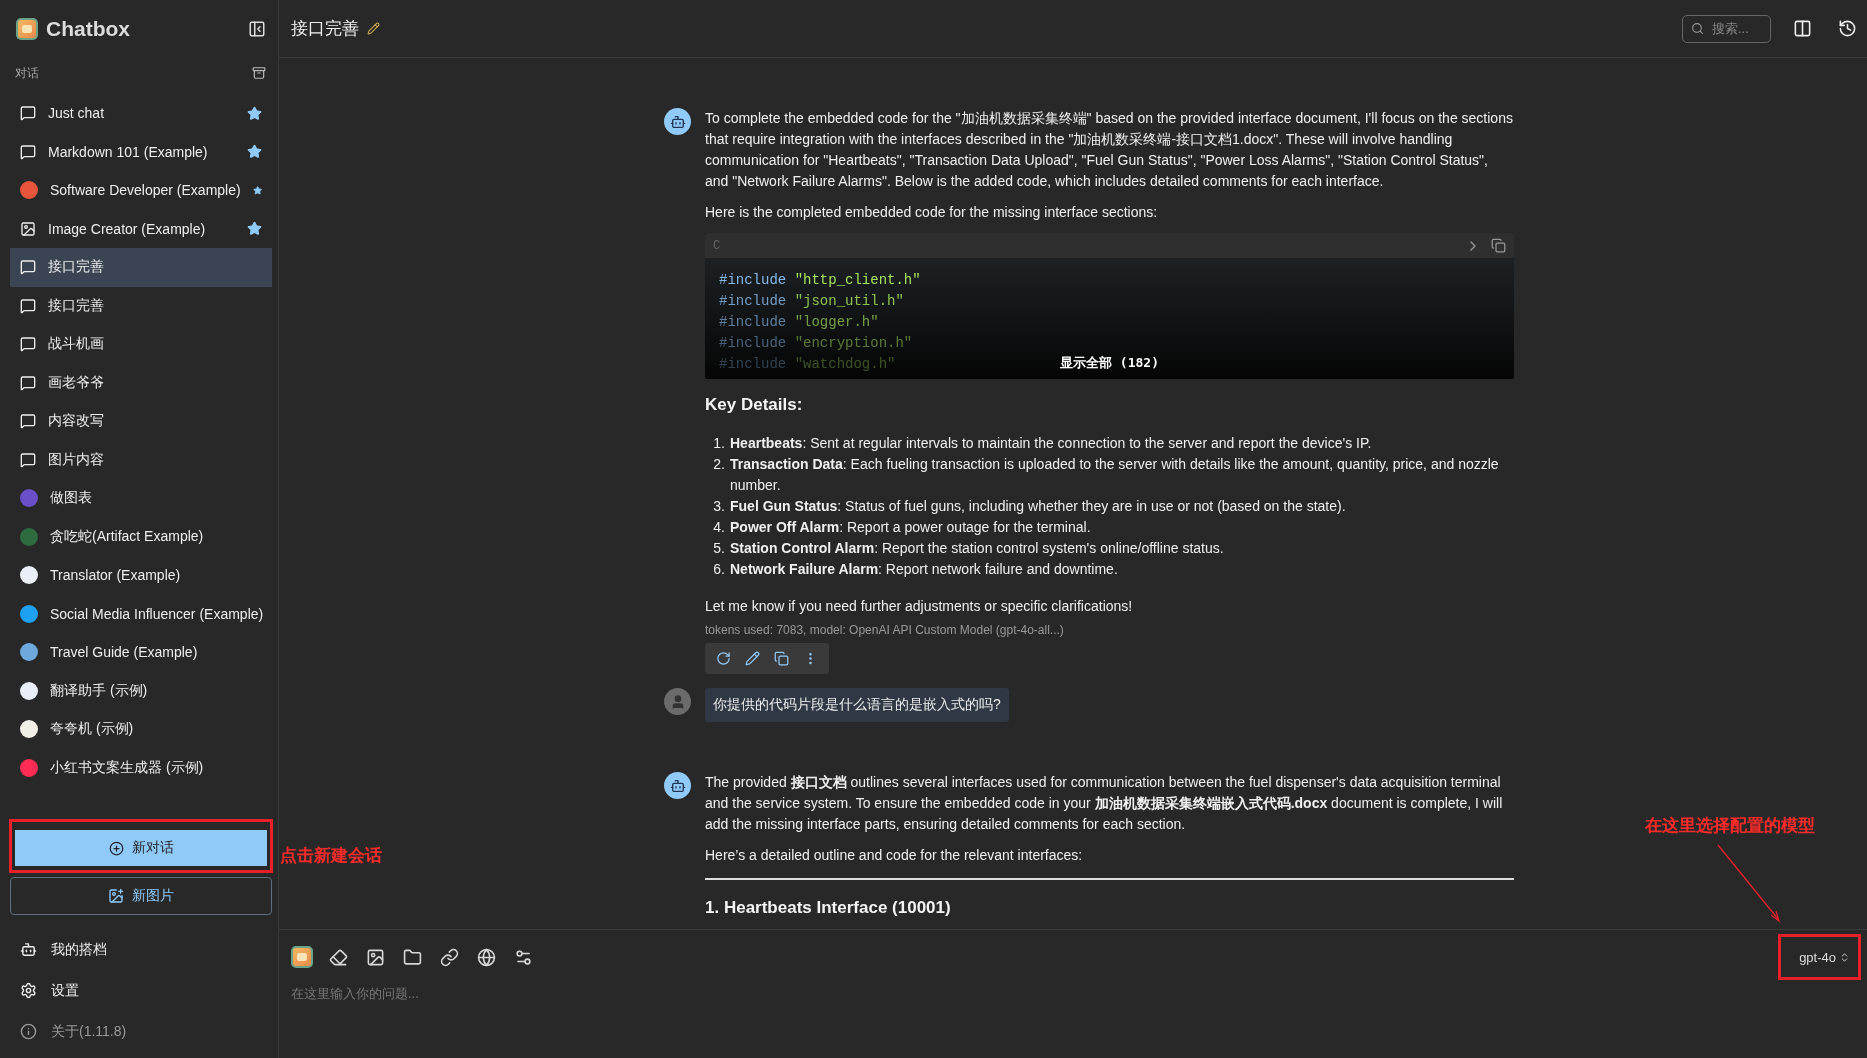  What do you see at coordinates (71, 498) in the screenshot?
I see `conversation-title: 做图表` at bounding box center [71, 498].